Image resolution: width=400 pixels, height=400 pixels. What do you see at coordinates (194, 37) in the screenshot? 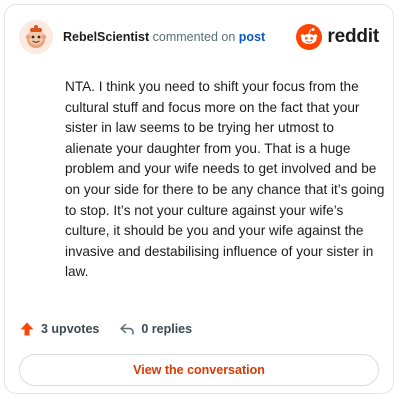
I see `action-text: commented on` at bounding box center [194, 37].